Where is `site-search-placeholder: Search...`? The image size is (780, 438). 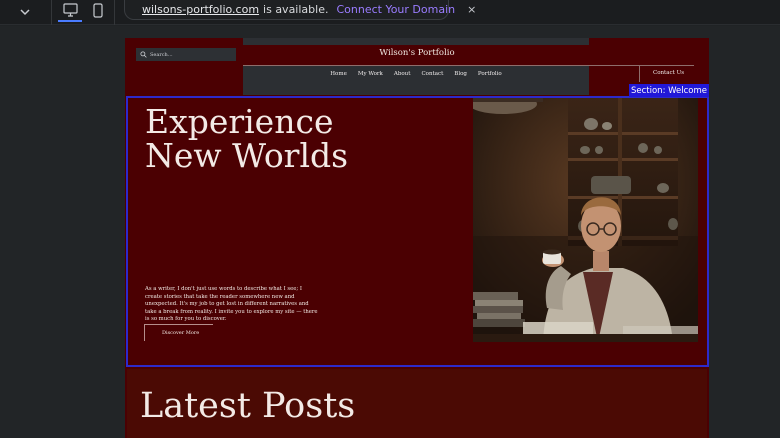 site-search-placeholder: Search... is located at coordinates (161, 54).